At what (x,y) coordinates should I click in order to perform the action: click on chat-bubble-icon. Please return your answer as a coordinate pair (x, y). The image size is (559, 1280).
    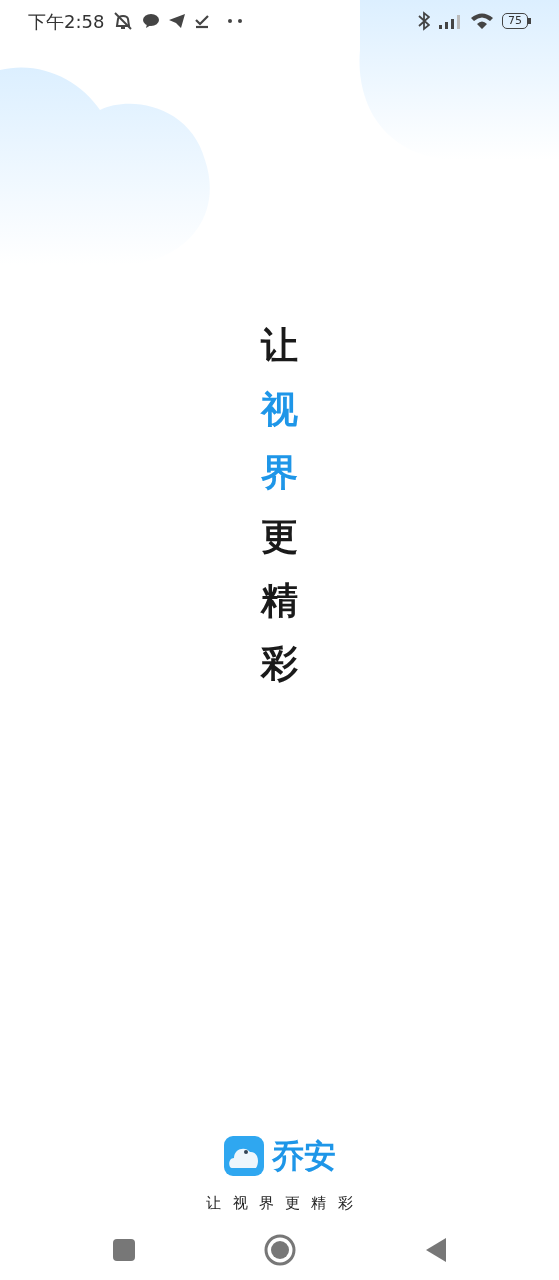
    Looking at the image, I should click on (151, 21).